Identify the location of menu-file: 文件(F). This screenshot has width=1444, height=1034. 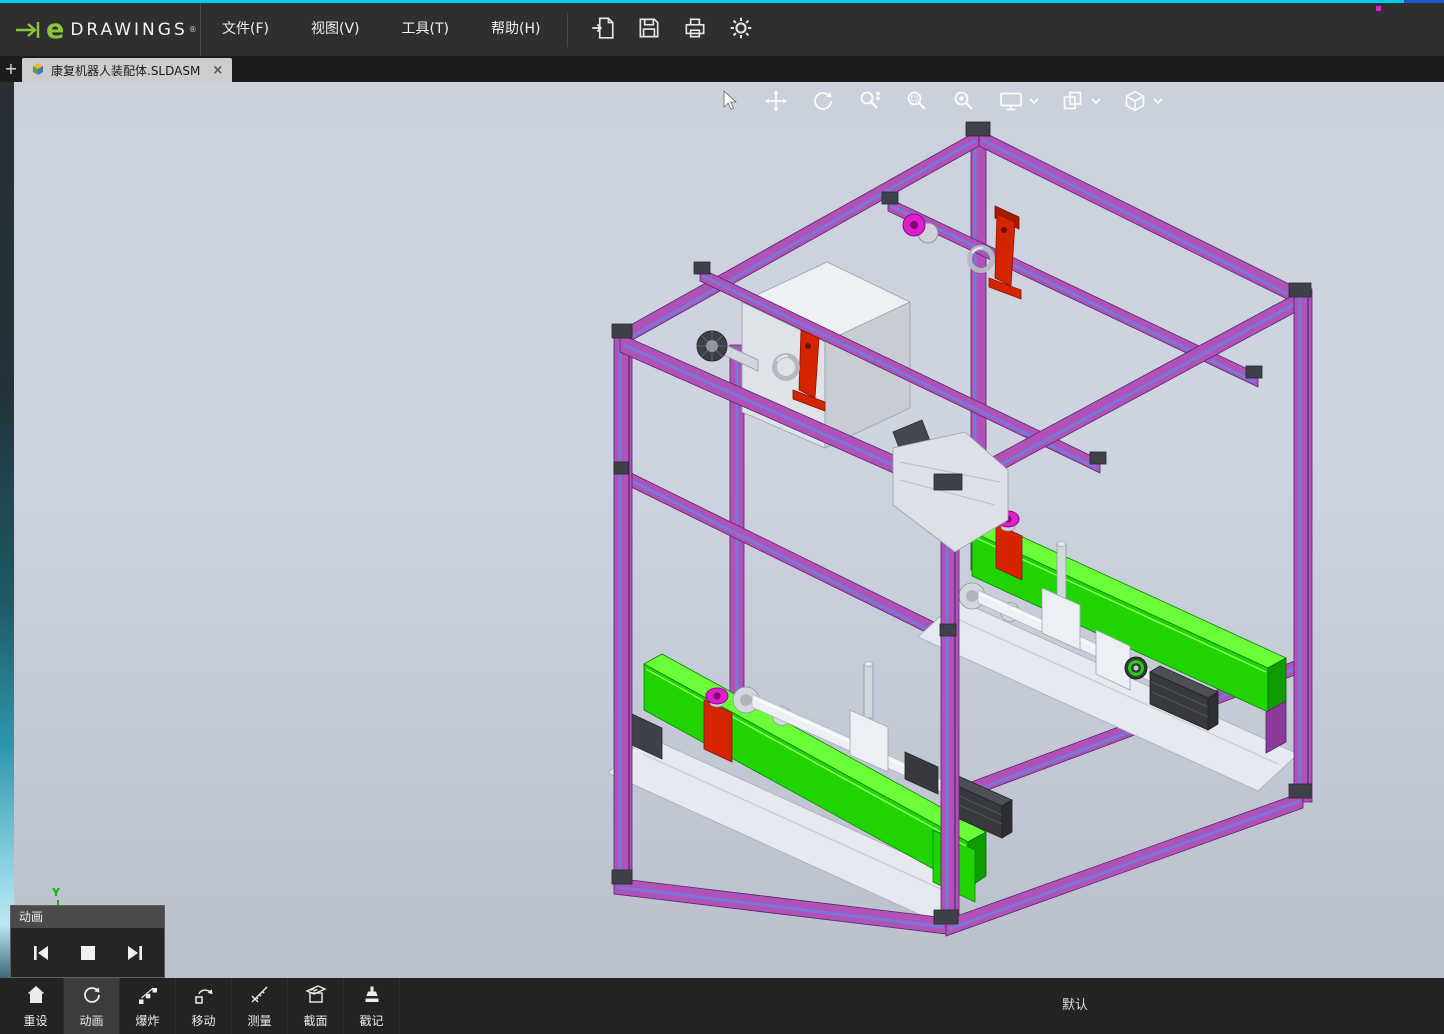
(245, 29).